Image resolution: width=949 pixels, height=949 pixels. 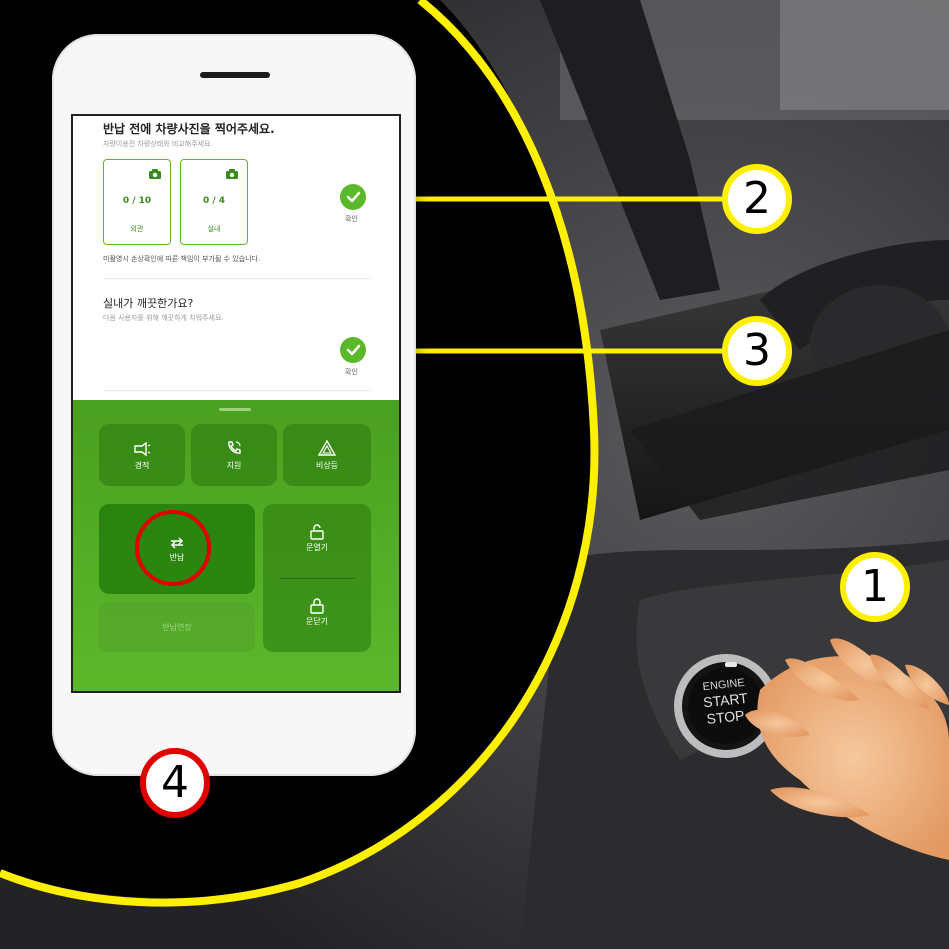 What do you see at coordinates (142, 465) in the screenshot?
I see `horn-label: 경적` at bounding box center [142, 465].